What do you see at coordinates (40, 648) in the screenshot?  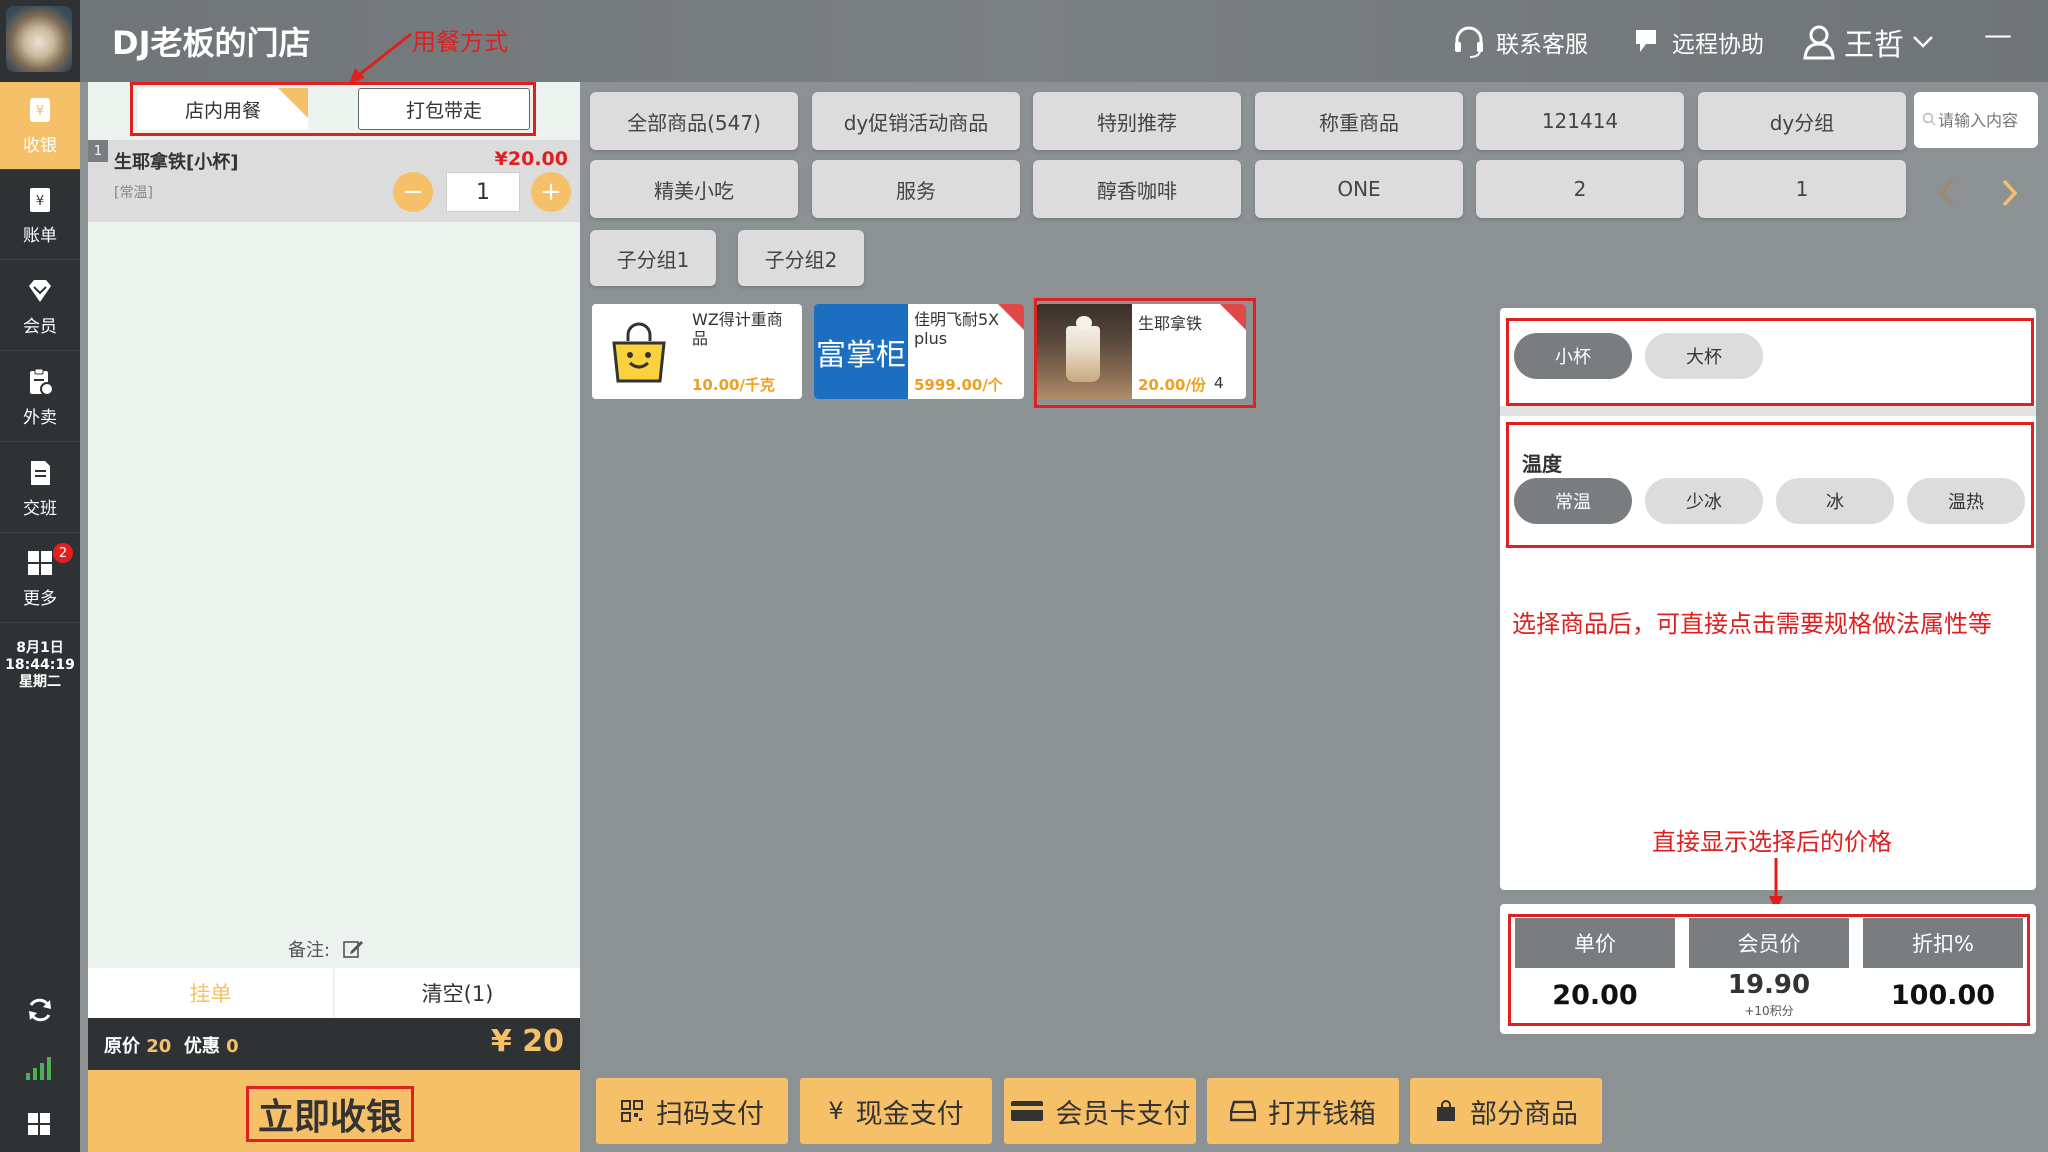 I see `clock-date: 8月1日` at bounding box center [40, 648].